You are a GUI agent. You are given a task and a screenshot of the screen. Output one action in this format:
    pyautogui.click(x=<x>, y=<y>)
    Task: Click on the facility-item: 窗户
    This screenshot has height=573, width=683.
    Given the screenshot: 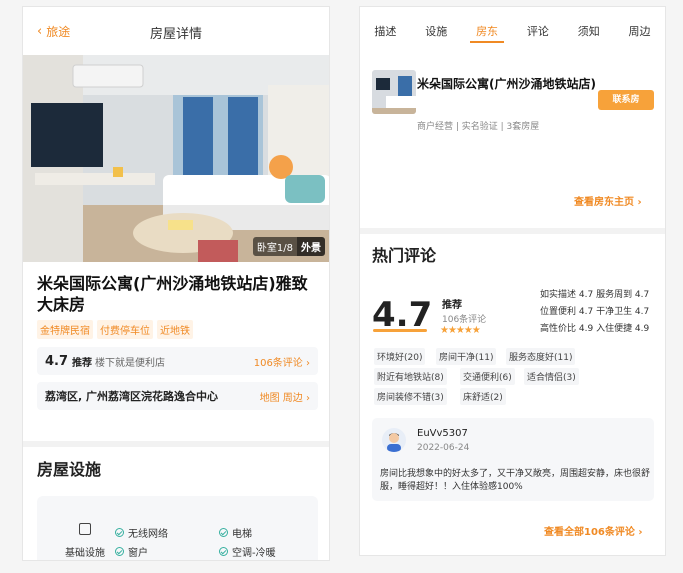 What is the action you would take?
    pyautogui.click(x=131, y=551)
    